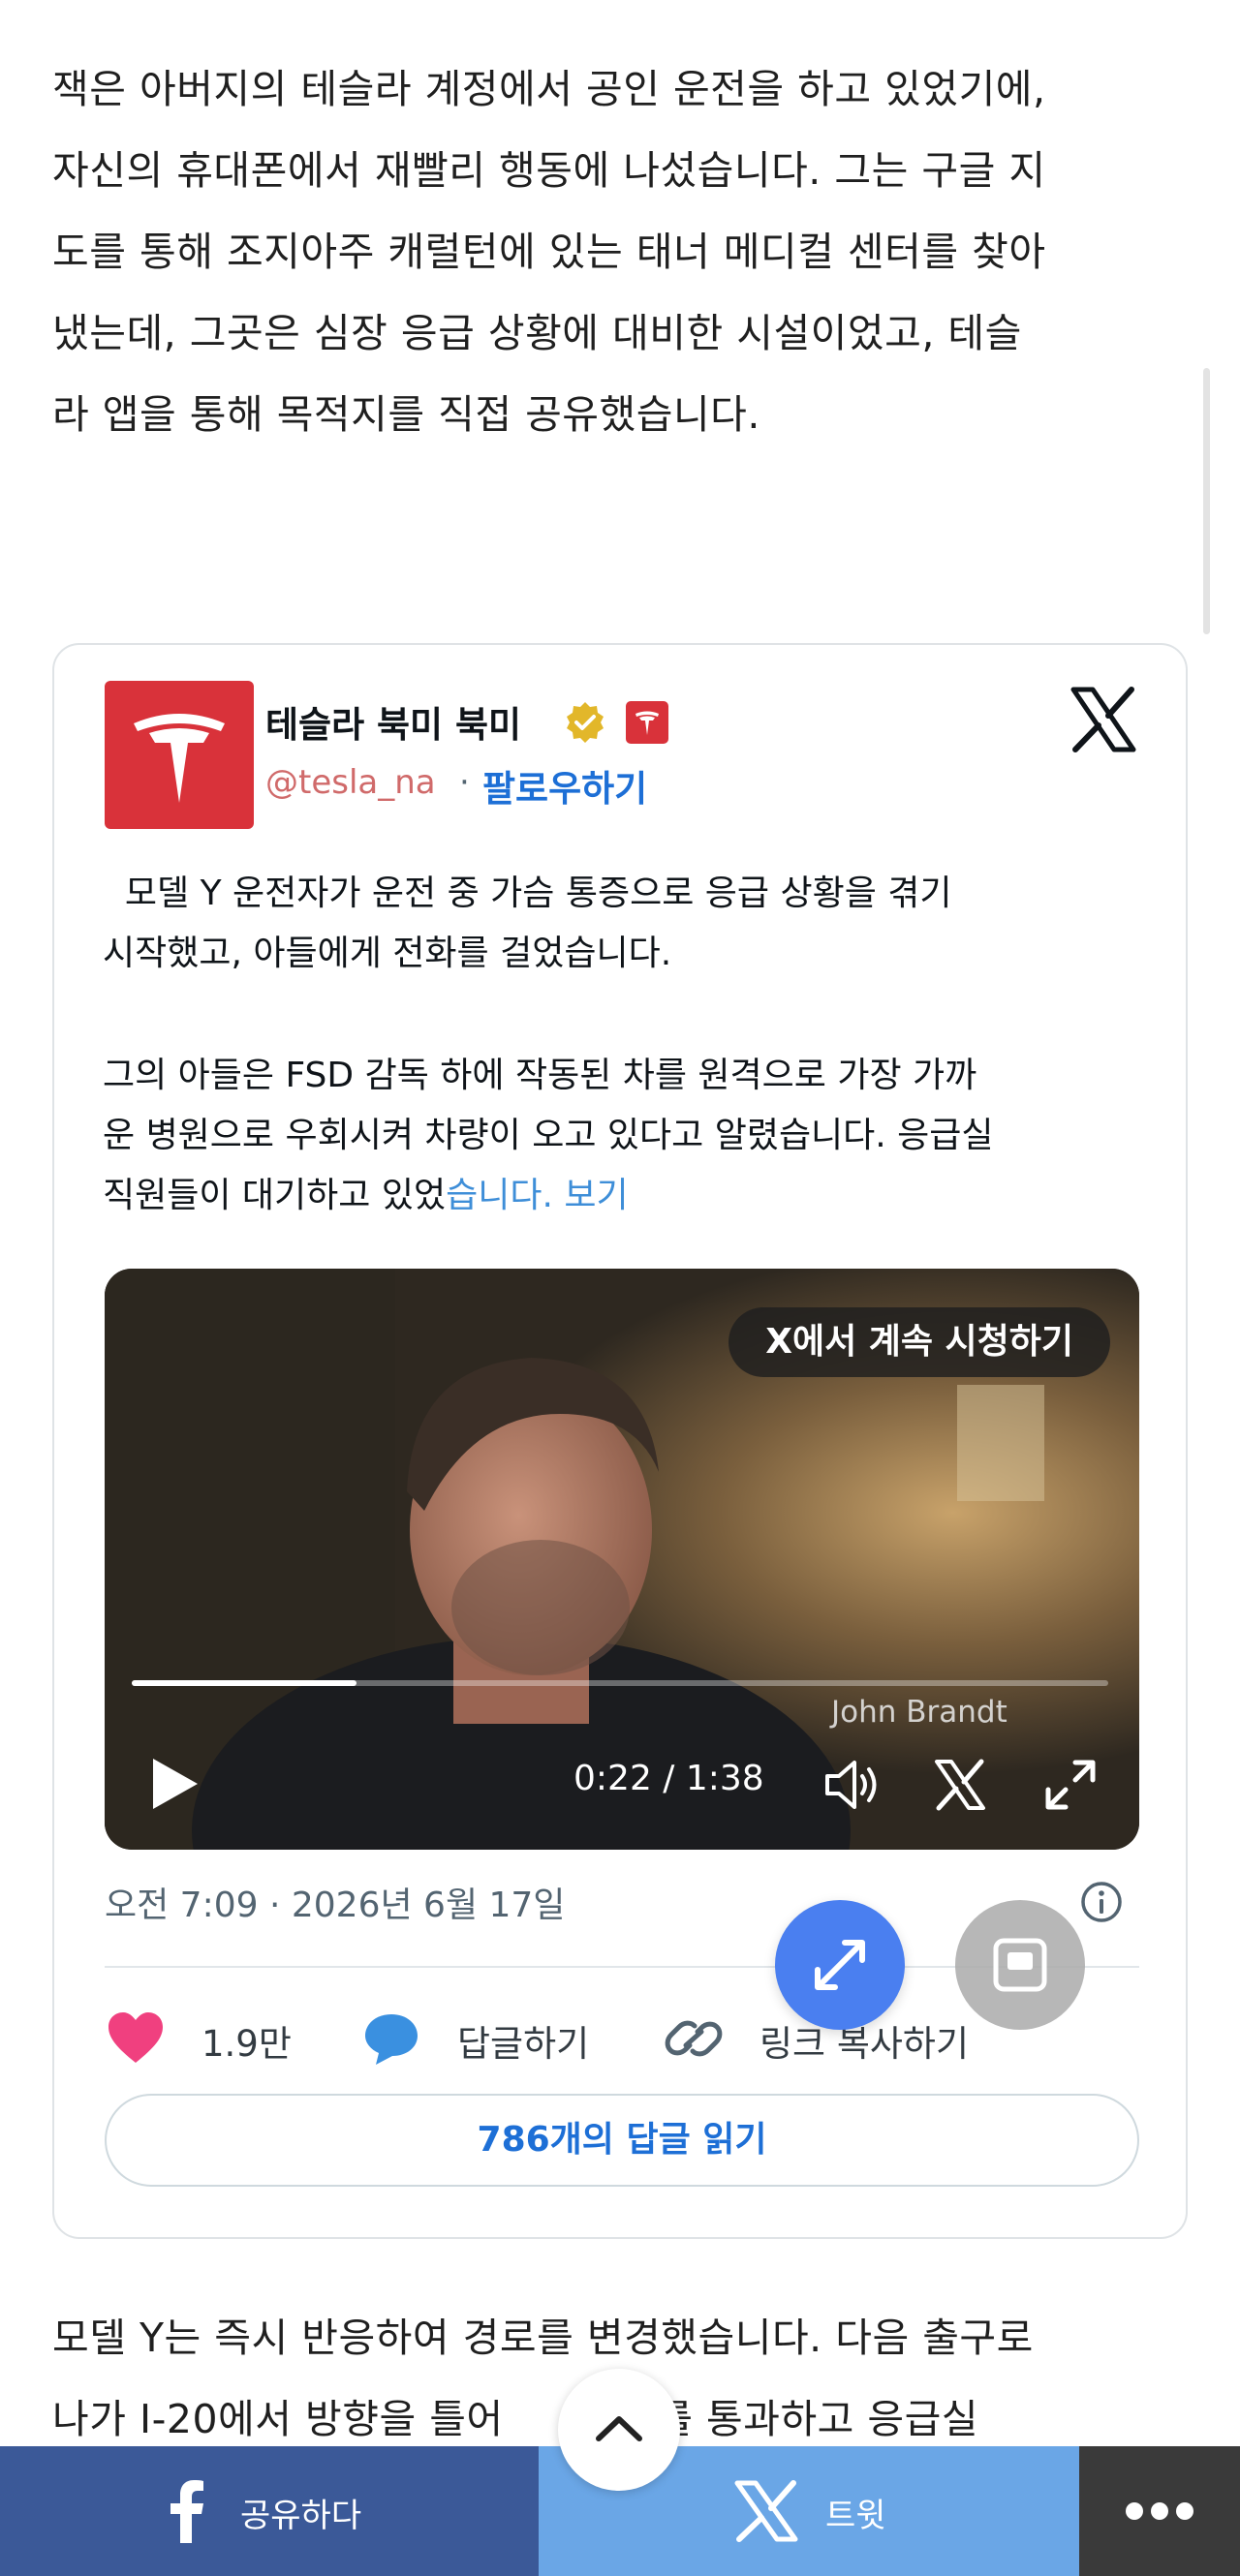 This screenshot has height=2576, width=1240. I want to click on video-caption-name: John Brandt, so click(919, 1712).